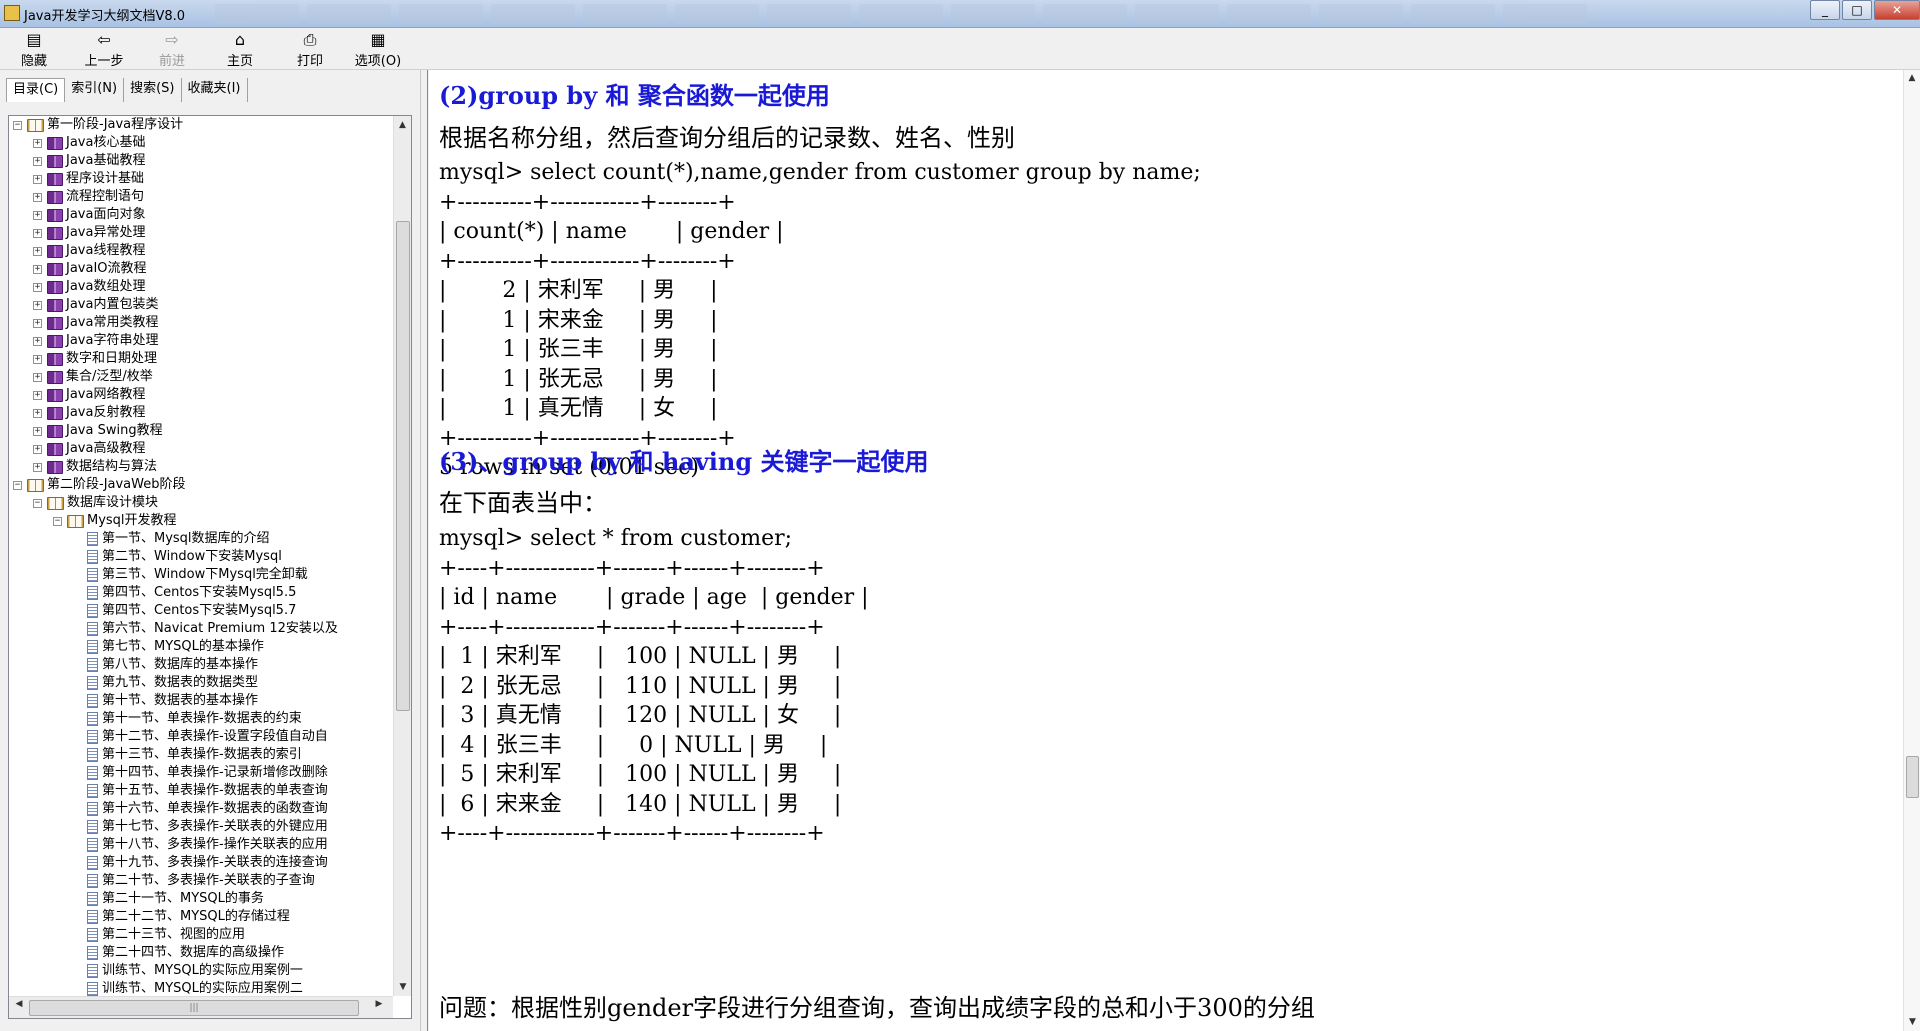 This screenshot has height=1031, width=1920. What do you see at coordinates (201, 377) in the screenshot?
I see `tree-item-chapter: + 集合/泛型/枚举` at bounding box center [201, 377].